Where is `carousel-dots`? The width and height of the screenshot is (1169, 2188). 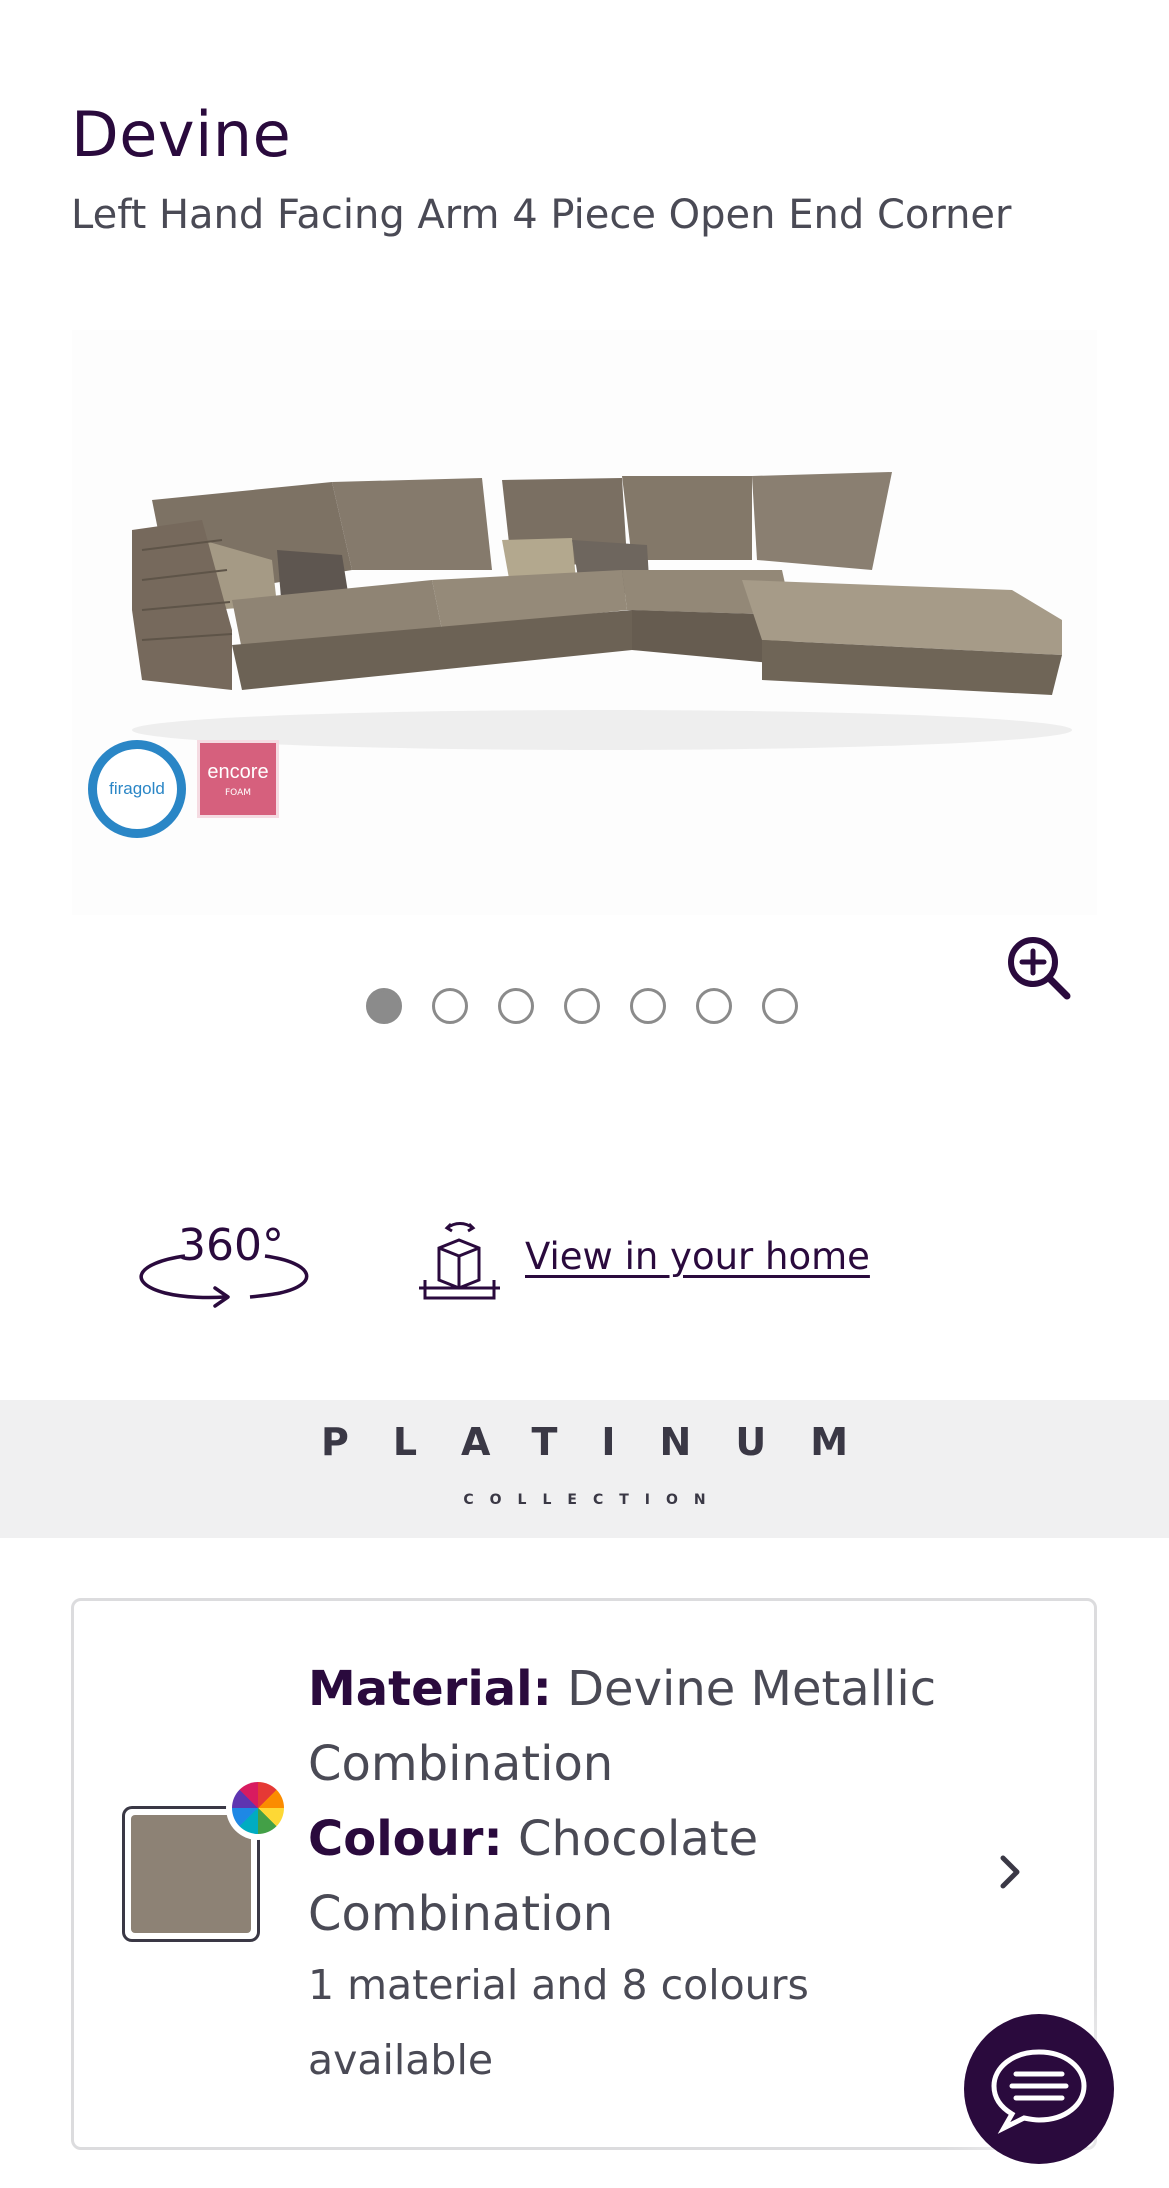 carousel-dots is located at coordinates (582, 1006).